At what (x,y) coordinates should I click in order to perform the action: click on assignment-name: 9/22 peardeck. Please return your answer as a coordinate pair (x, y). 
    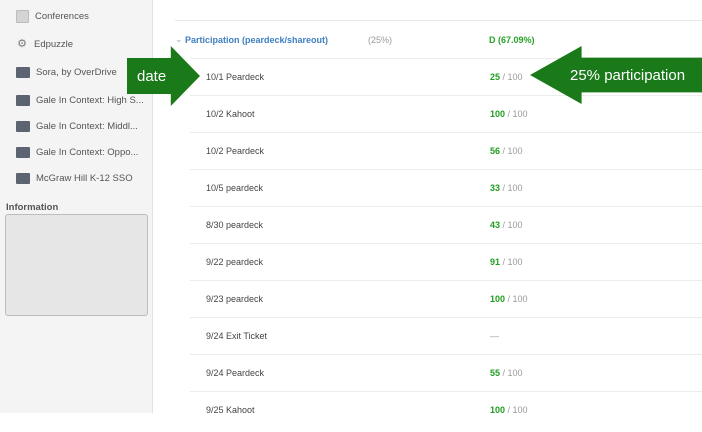
    Looking at the image, I should click on (234, 262).